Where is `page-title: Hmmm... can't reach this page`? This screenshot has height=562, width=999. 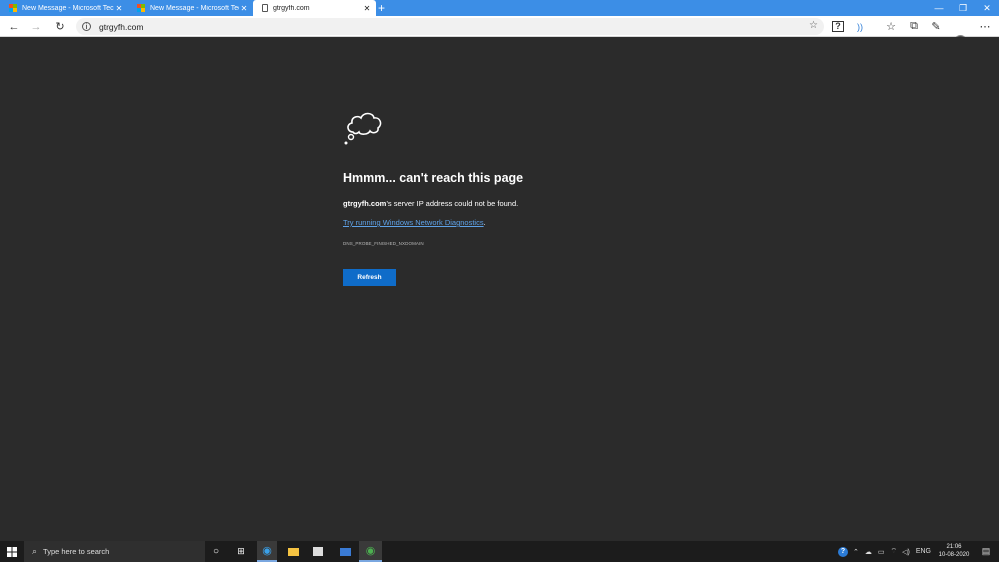
page-title: Hmmm... can't reach this page is located at coordinates (433, 178).